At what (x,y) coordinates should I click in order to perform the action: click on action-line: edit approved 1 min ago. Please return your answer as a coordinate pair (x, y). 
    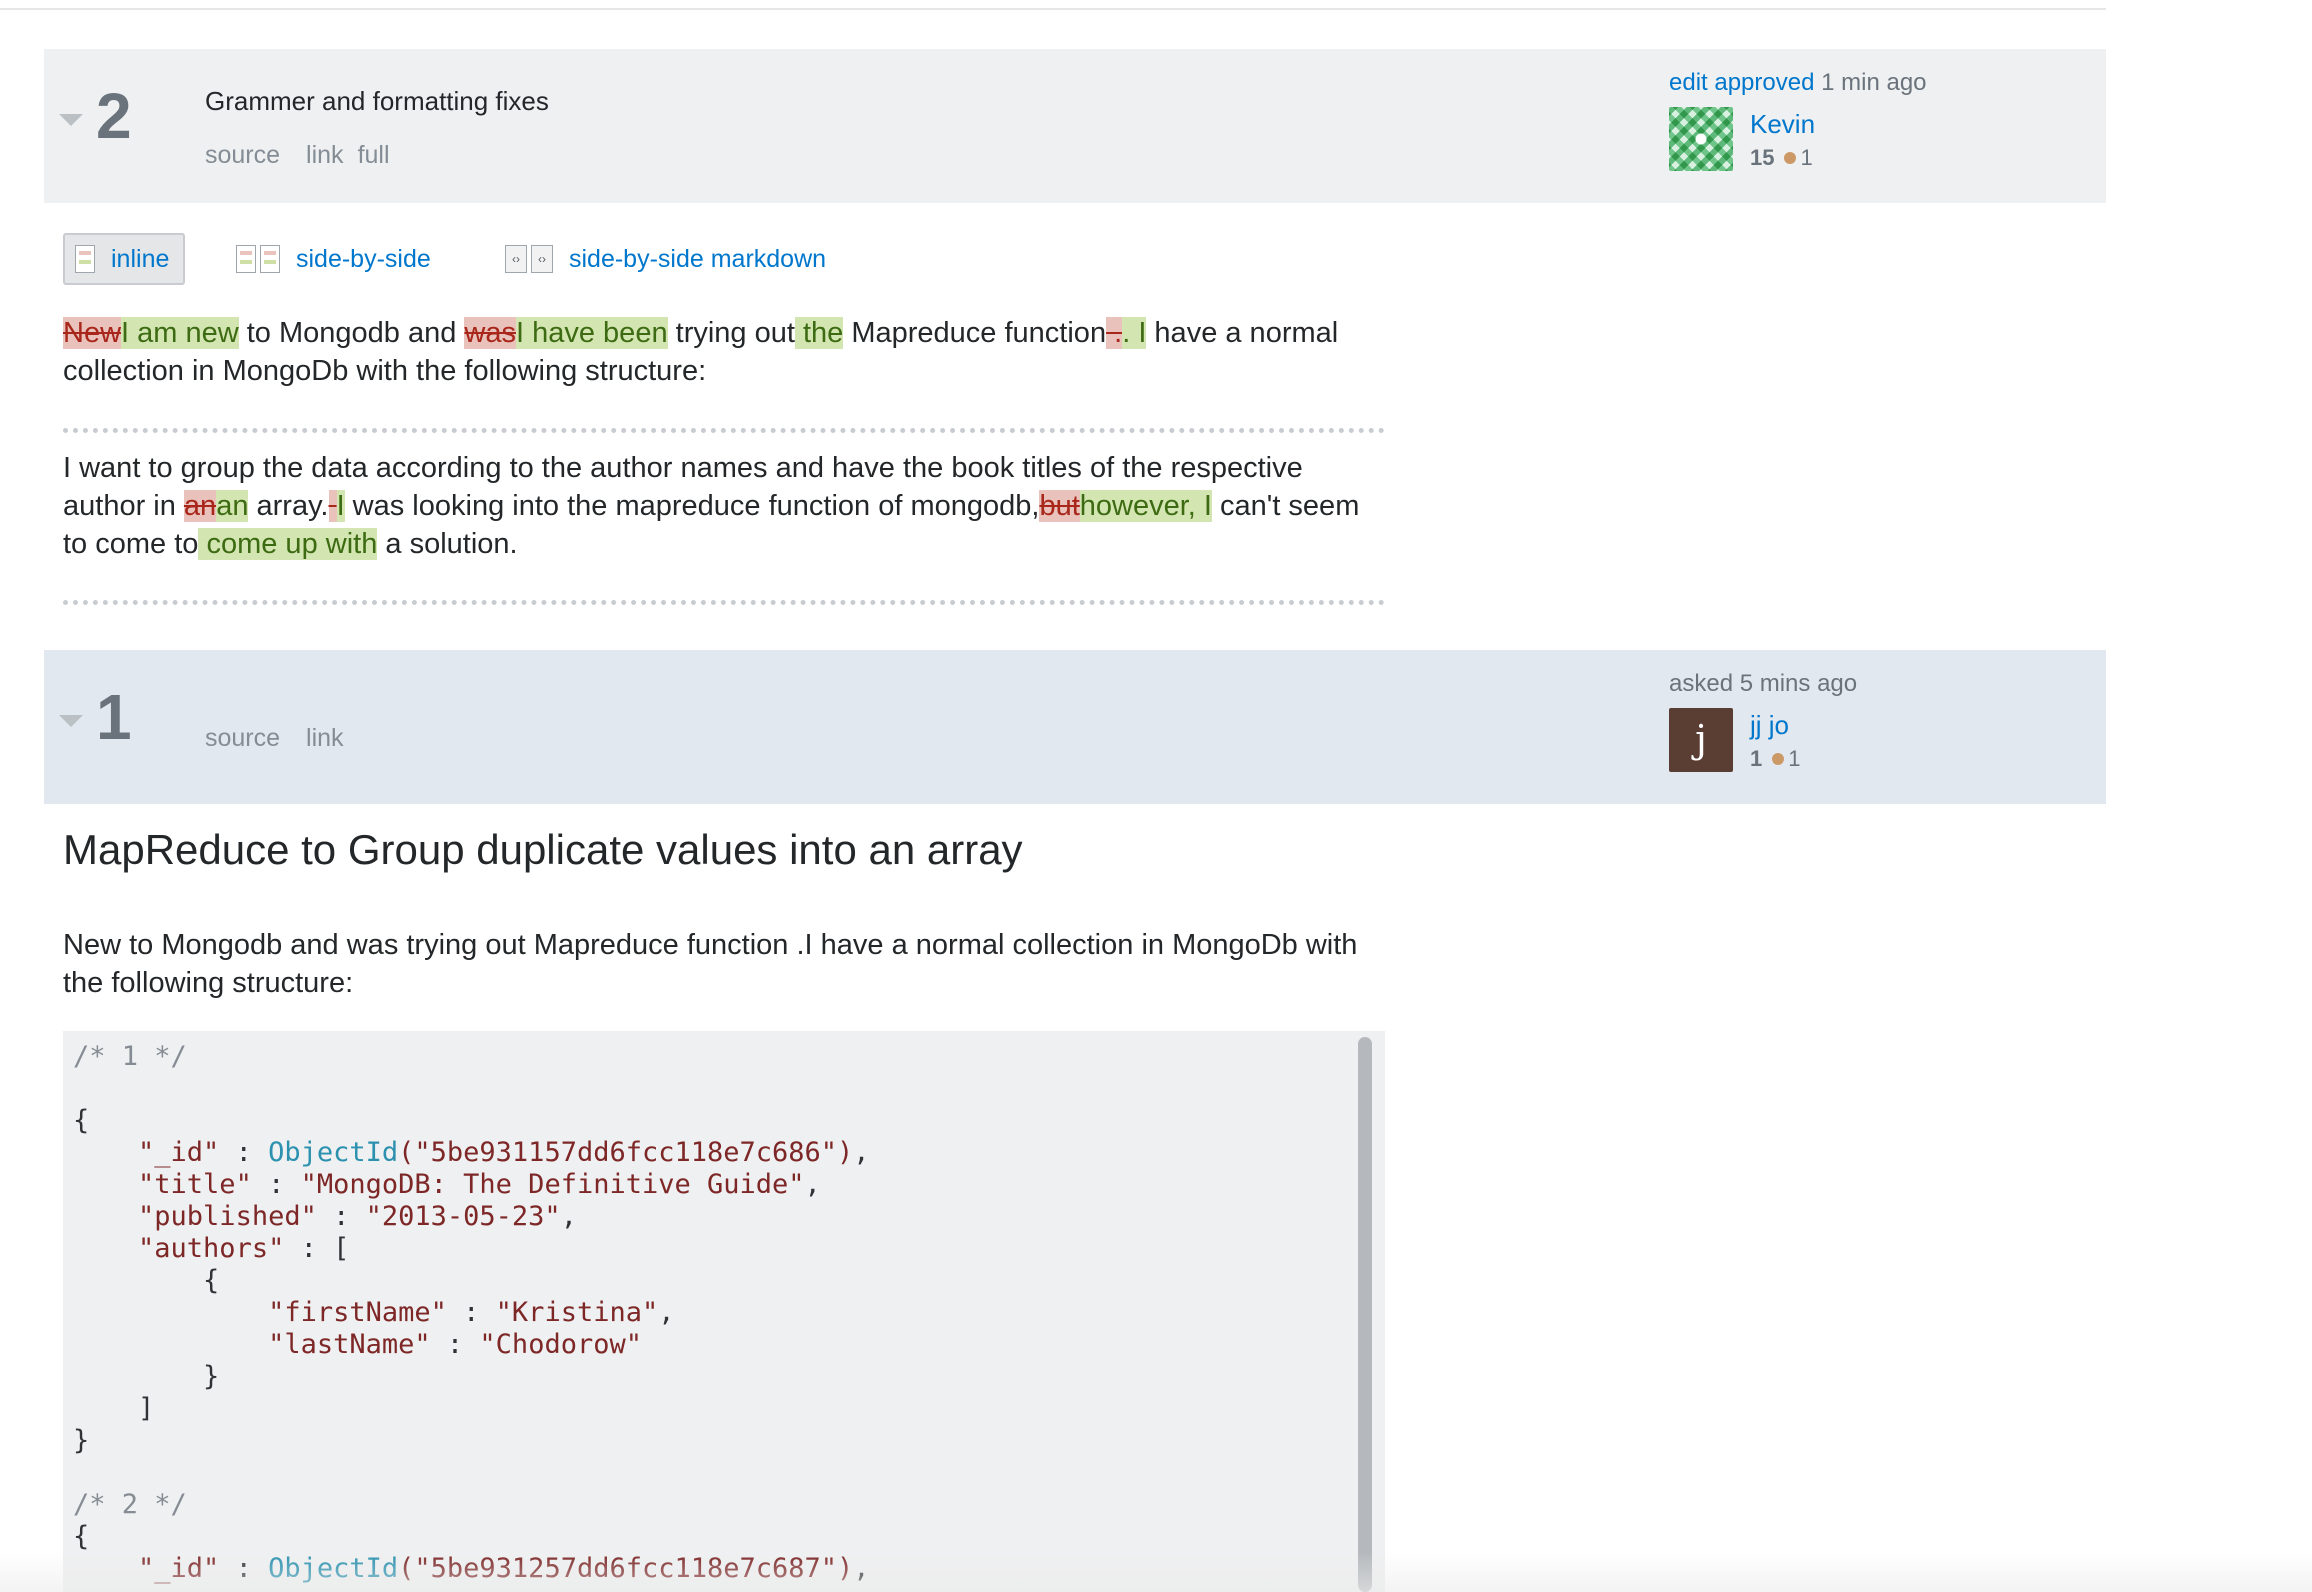
    Looking at the image, I should click on (1879, 83).